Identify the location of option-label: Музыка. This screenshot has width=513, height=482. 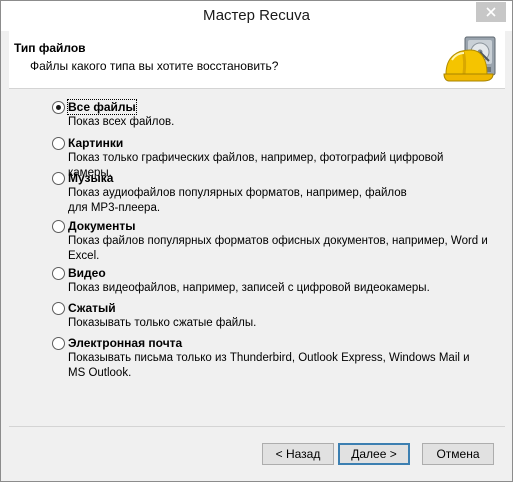
(90, 178).